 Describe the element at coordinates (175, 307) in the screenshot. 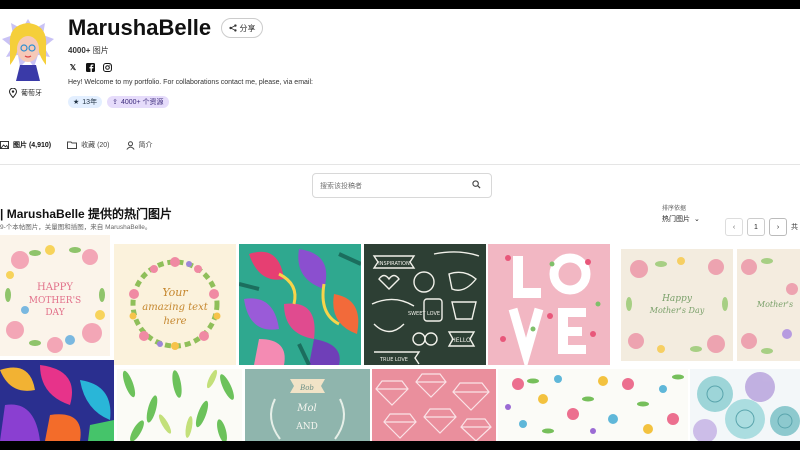

I see `svg-text: amazing text` at that location.